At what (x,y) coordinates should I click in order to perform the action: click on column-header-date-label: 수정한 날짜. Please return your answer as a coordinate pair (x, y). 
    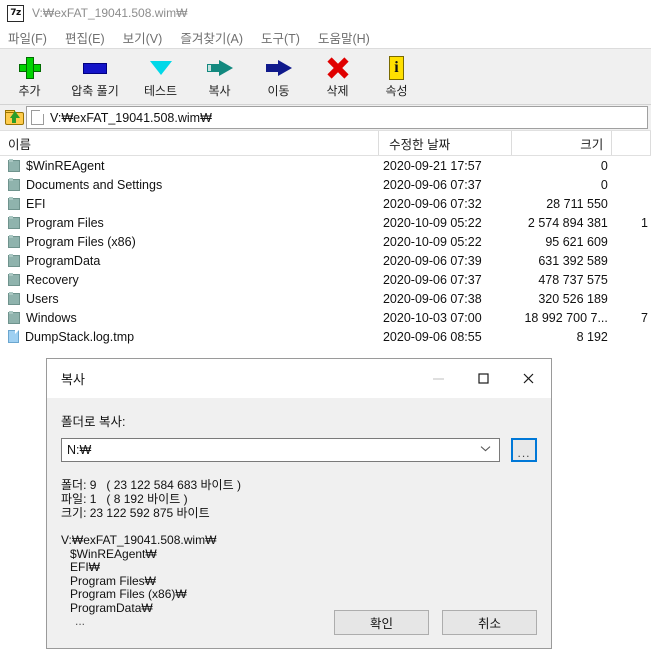
    Looking at the image, I should click on (420, 144).